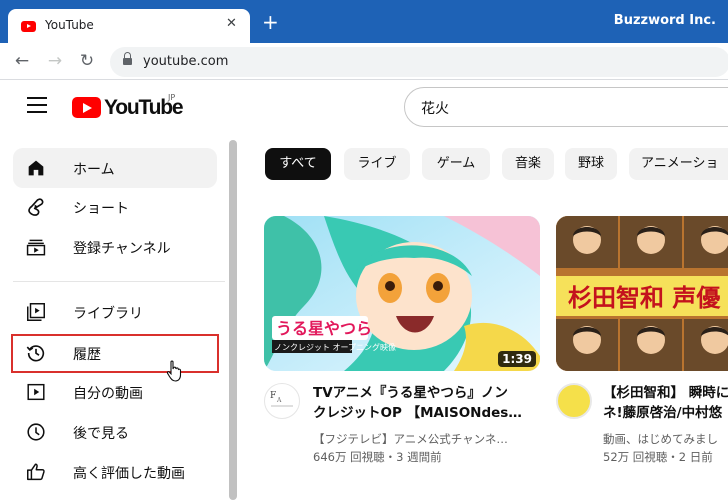 This screenshot has width=728, height=500. What do you see at coordinates (101, 209) in the screenshot?
I see `sidebar-item-label: ショート` at bounding box center [101, 209].